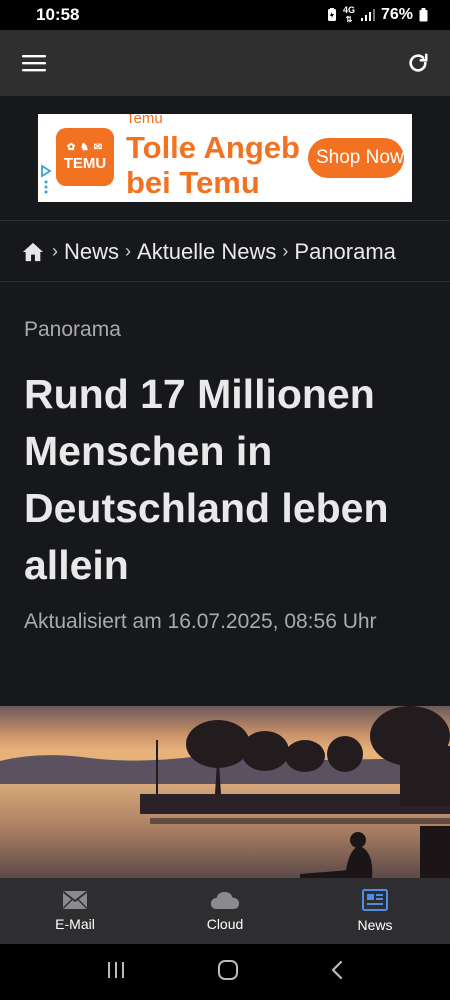 This screenshot has height=1000, width=450. I want to click on status-icons: 4G ⇅ 76%, so click(377, 15).